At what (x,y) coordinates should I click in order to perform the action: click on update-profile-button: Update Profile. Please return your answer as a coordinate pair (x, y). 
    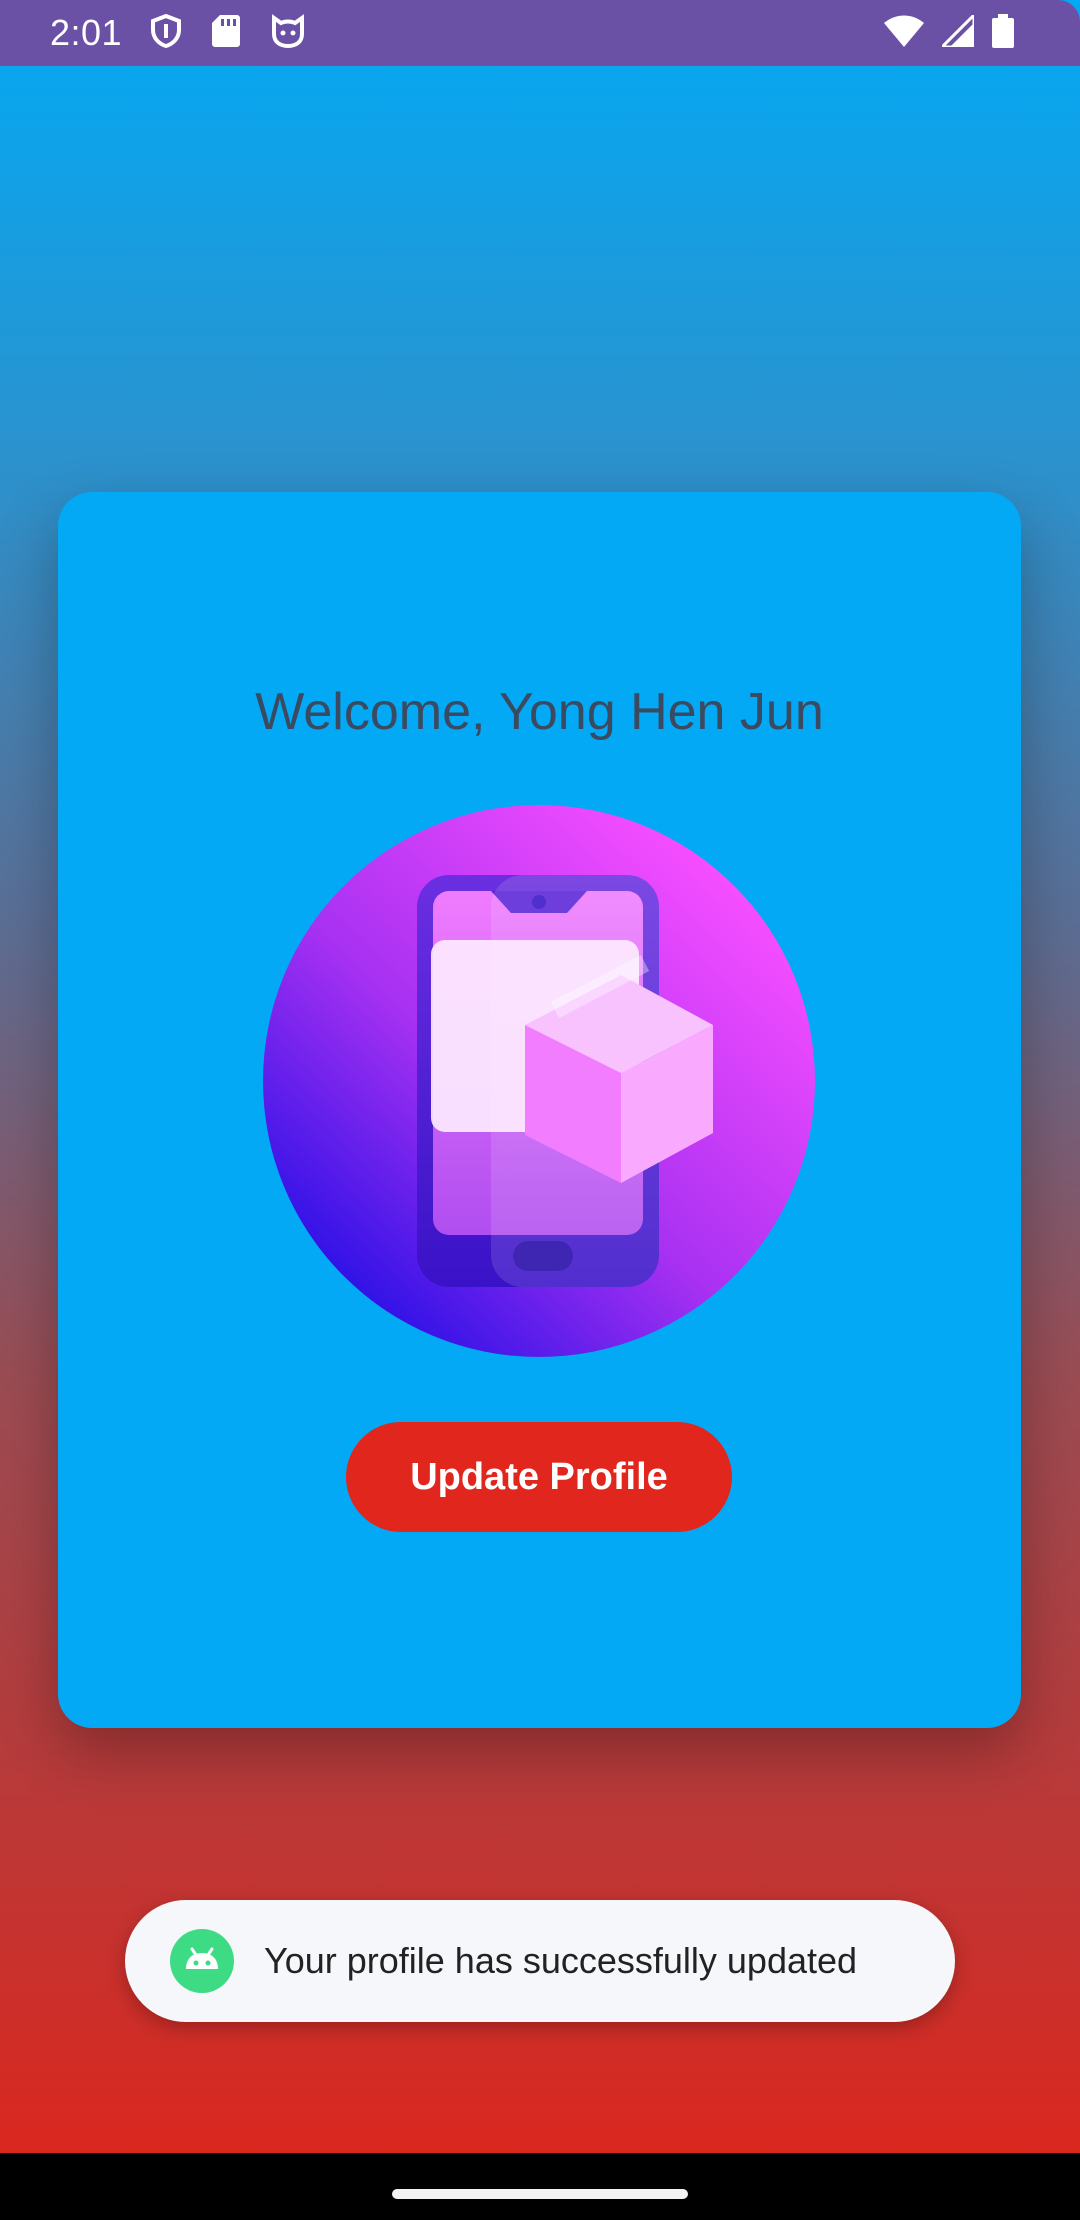
    Looking at the image, I should click on (539, 1477).